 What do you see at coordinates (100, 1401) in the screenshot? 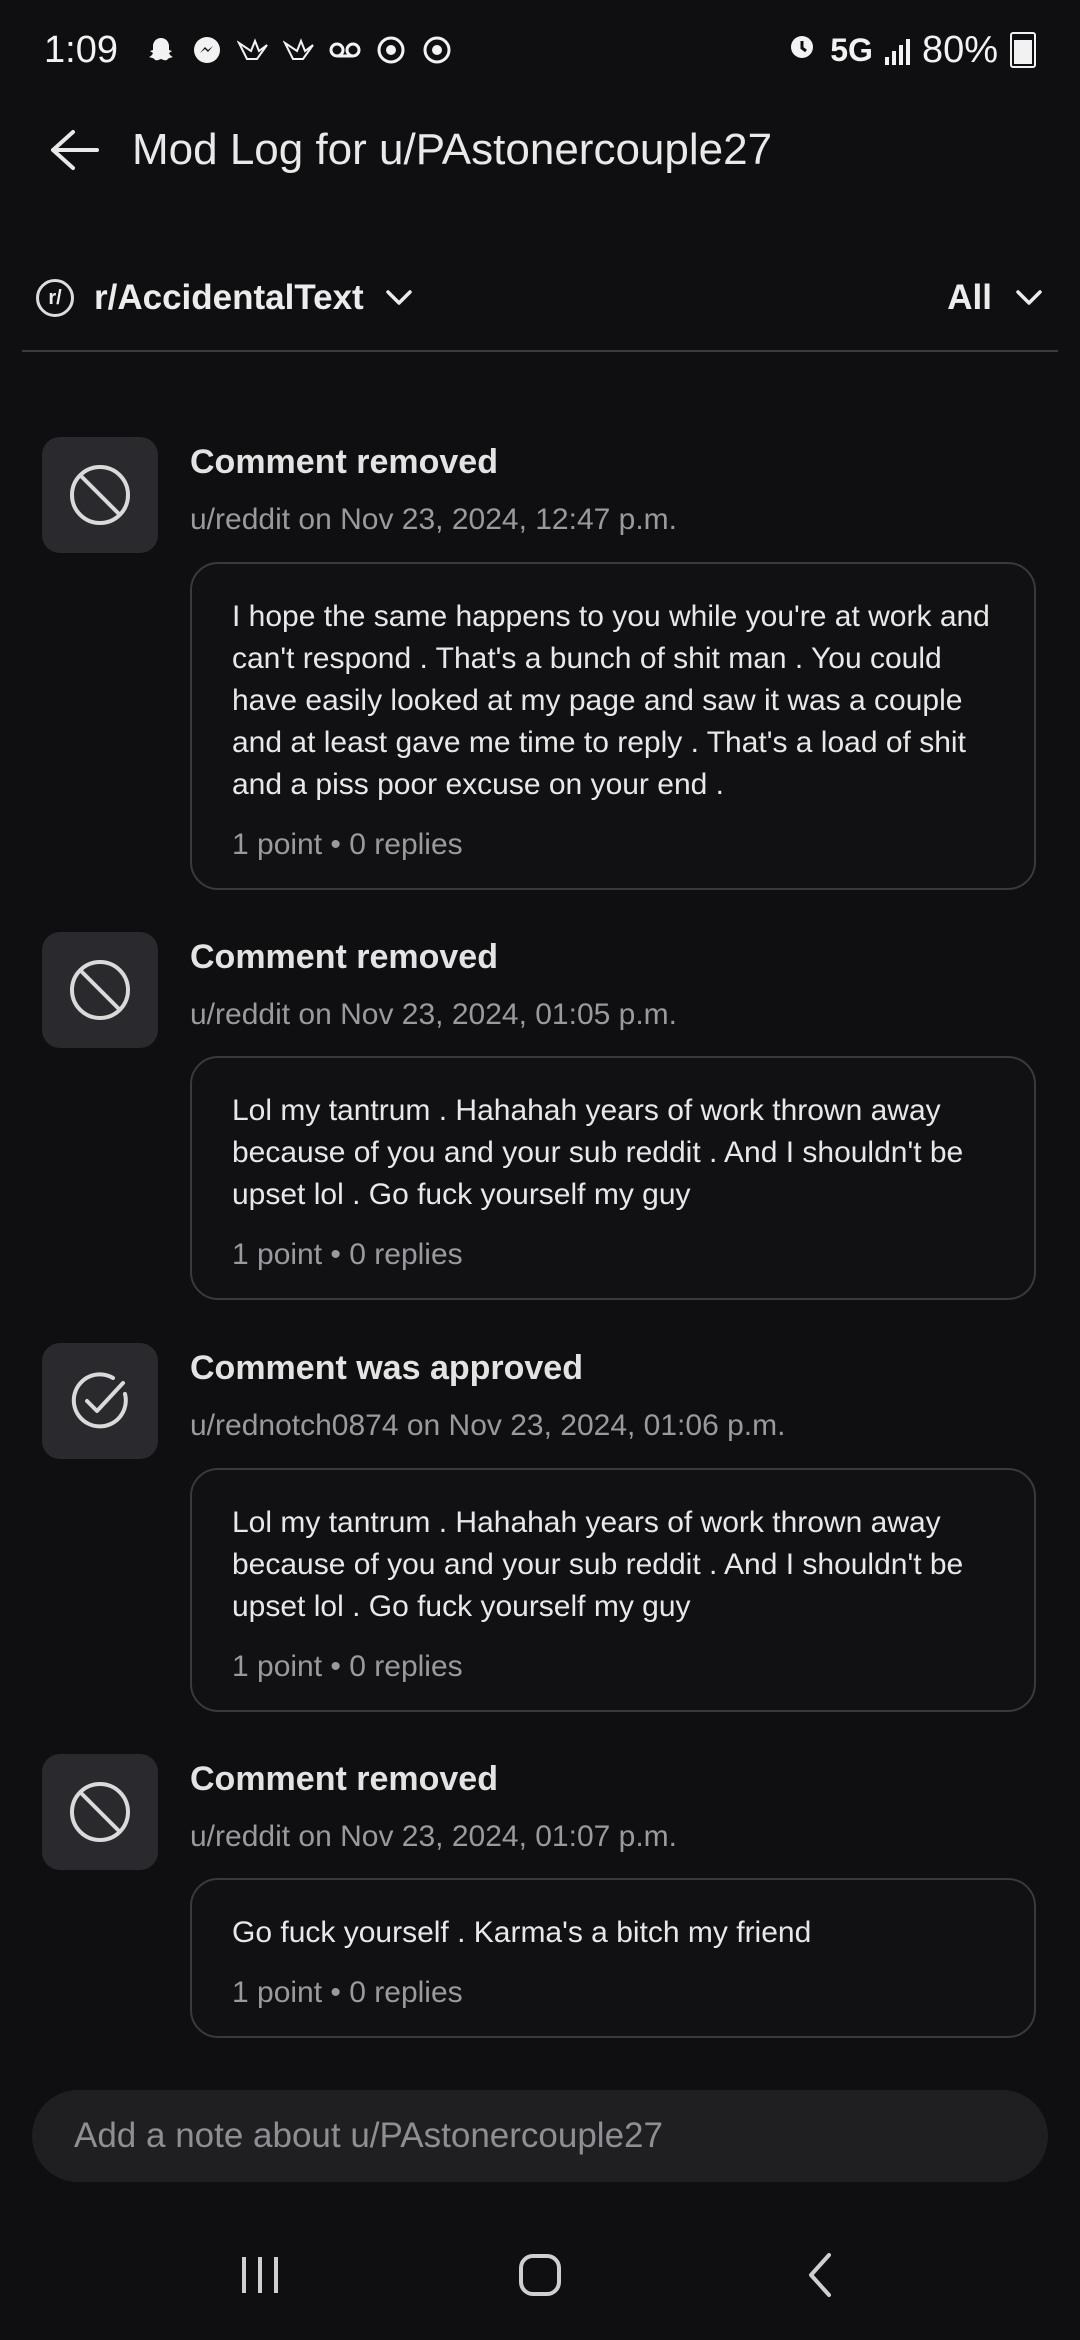
I see `approved-icon` at bounding box center [100, 1401].